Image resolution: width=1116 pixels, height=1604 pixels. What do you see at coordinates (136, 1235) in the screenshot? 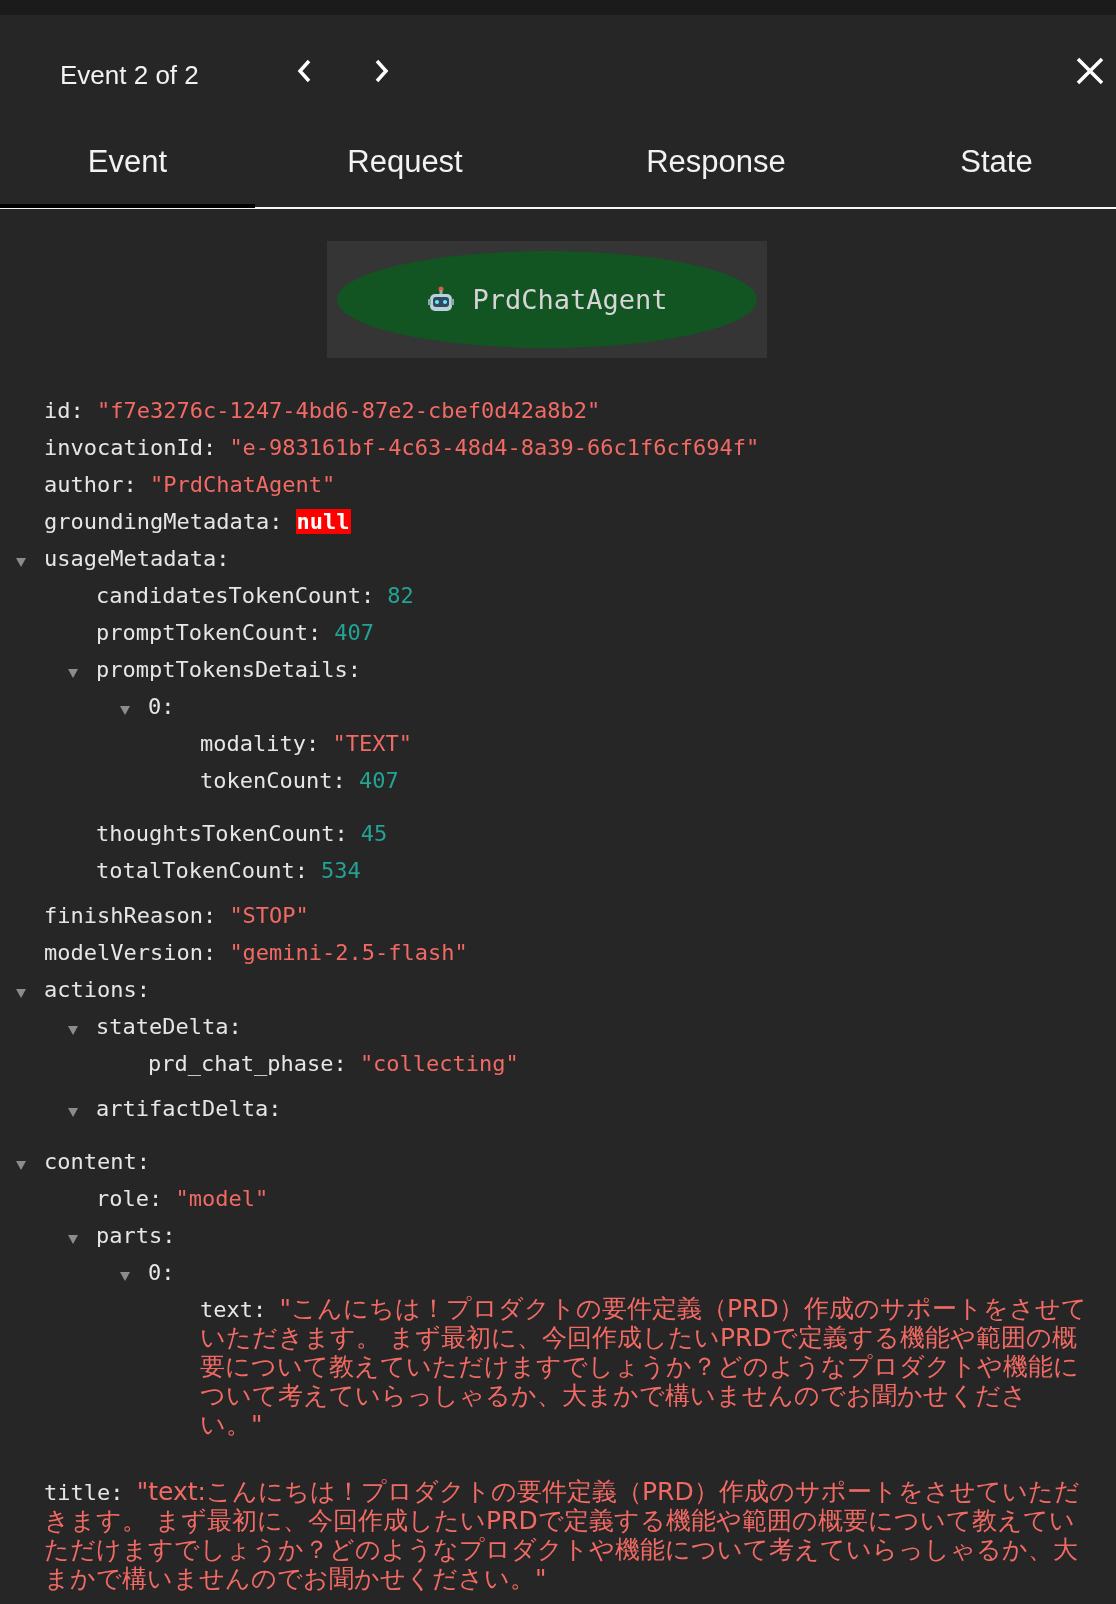
I see `tree-key: parts:` at bounding box center [136, 1235].